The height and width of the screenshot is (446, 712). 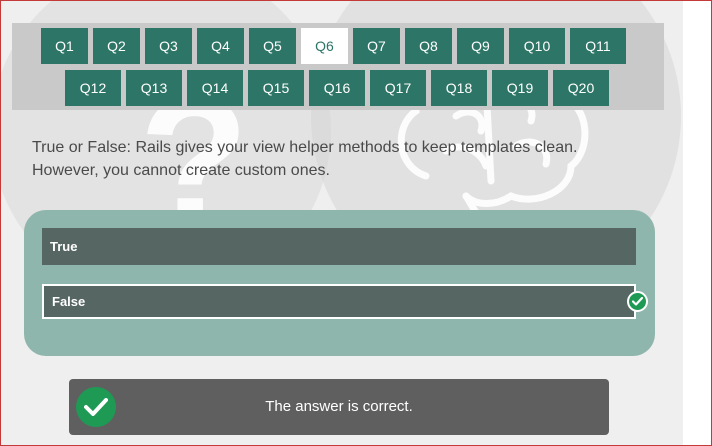 What do you see at coordinates (376, 46) in the screenshot?
I see `question-button-q7: Q7` at bounding box center [376, 46].